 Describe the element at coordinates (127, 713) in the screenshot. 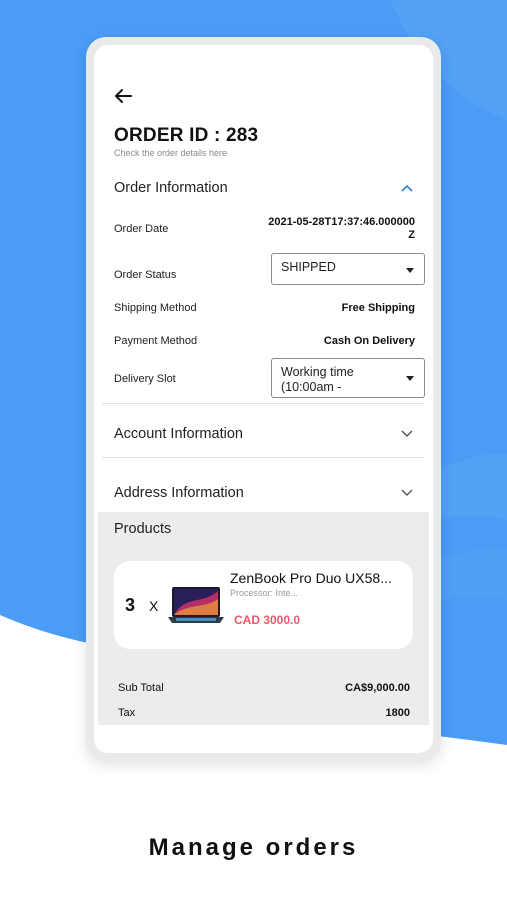

I see `tax-label: Tax` at that location.